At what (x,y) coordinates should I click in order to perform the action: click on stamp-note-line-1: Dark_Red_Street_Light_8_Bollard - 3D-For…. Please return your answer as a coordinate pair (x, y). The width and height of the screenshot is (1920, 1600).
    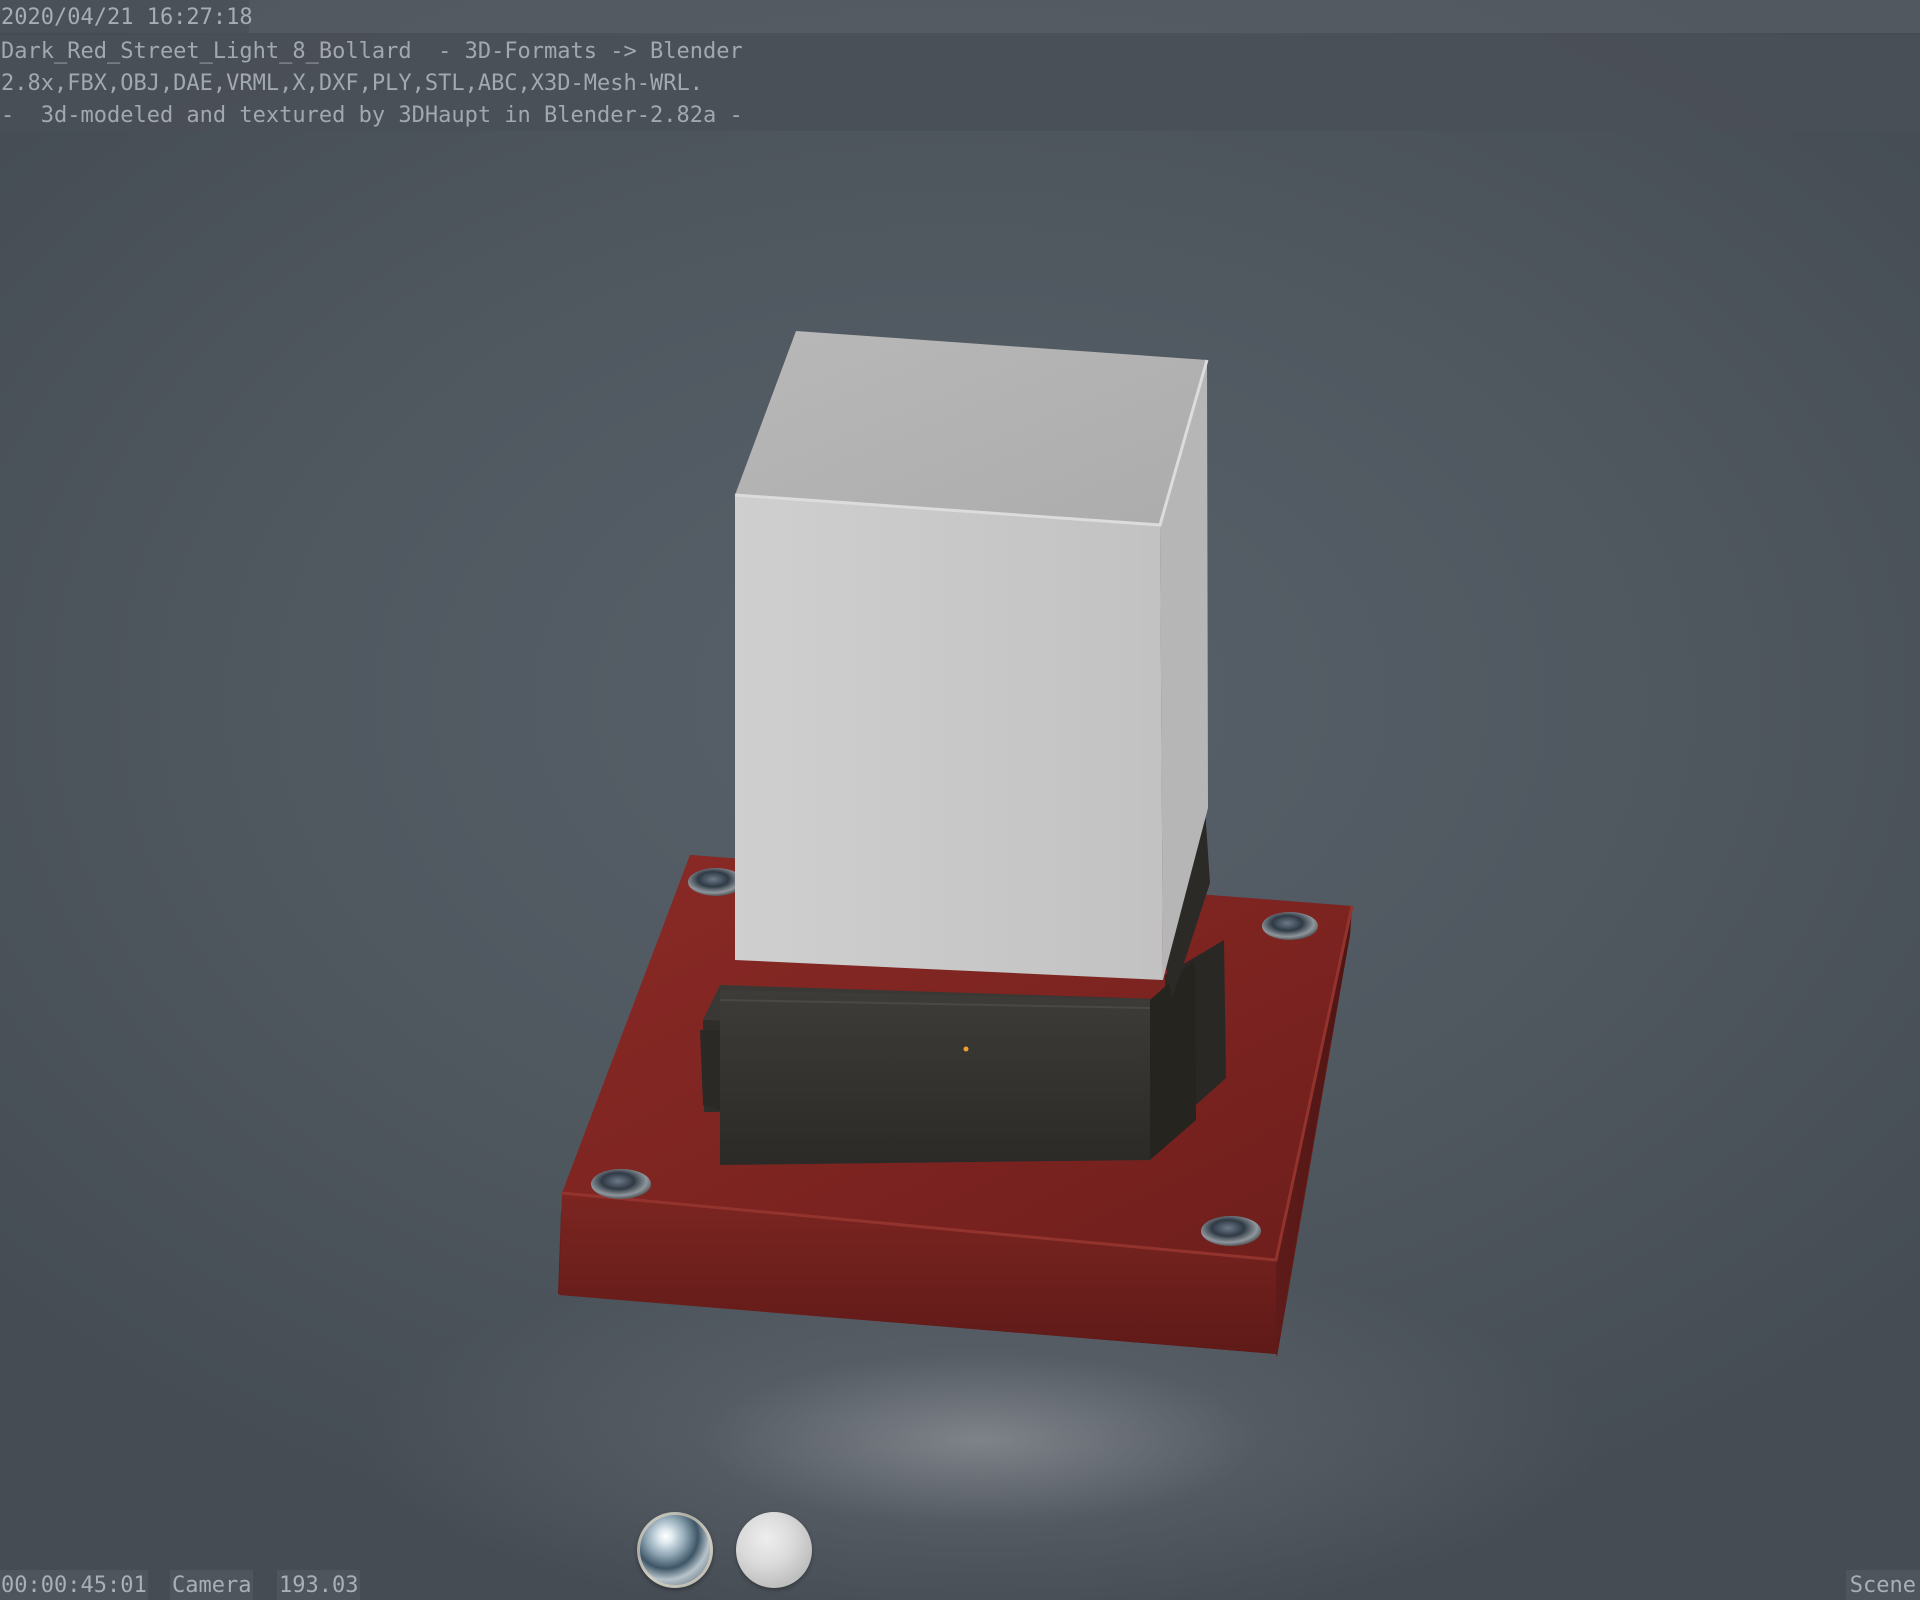
    Looking at the image, I should click on (372, 51).